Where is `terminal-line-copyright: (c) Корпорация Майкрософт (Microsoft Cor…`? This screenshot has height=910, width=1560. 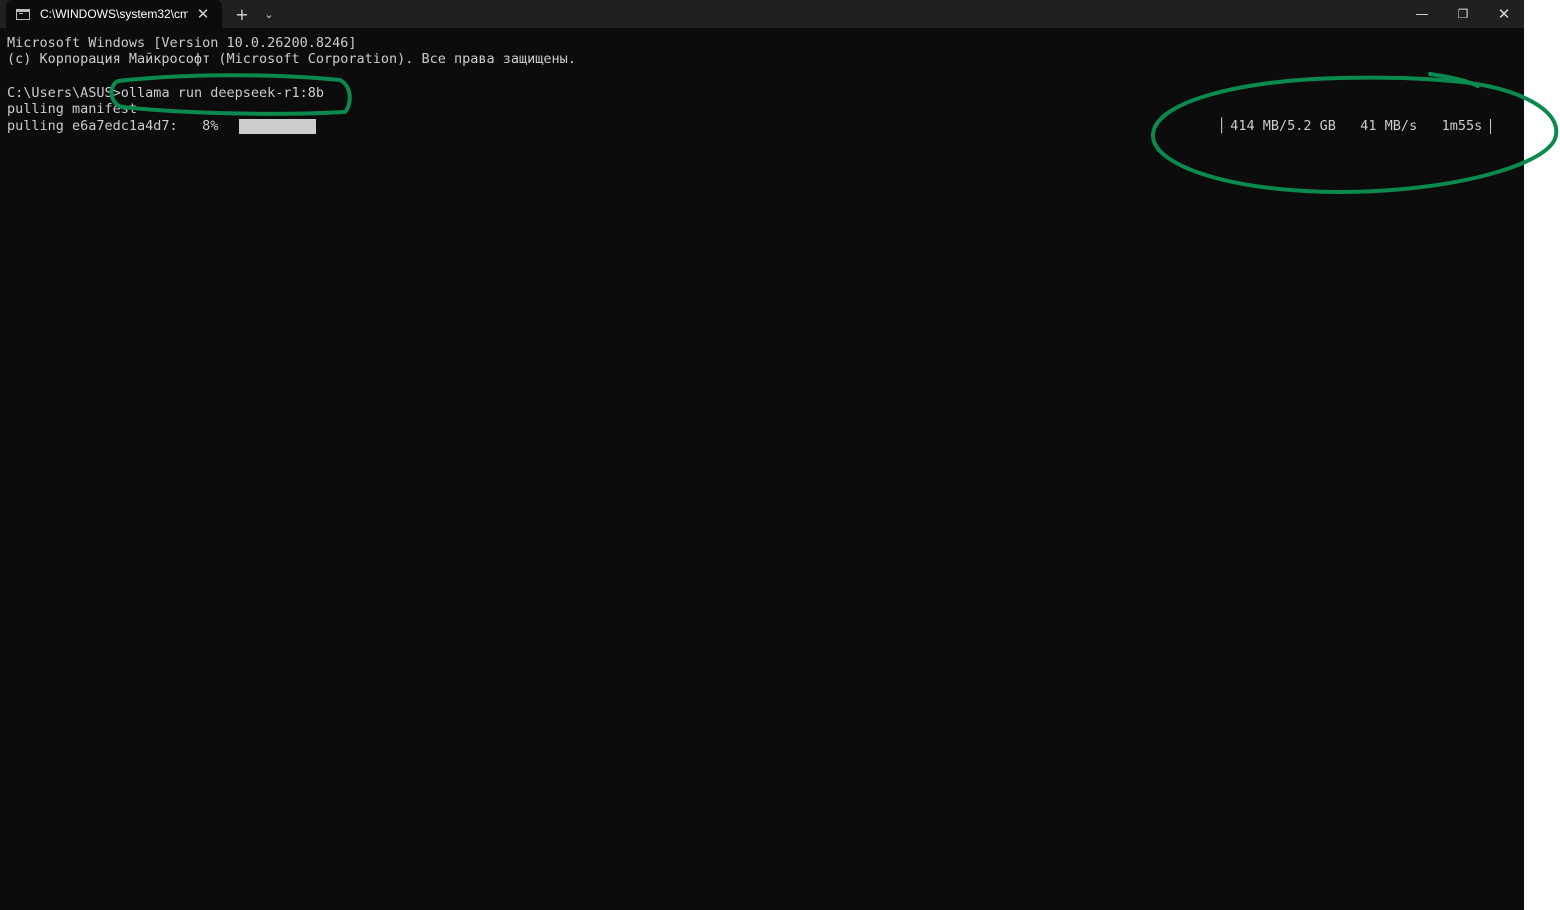 terminal-line-copyright: (c) Корпорация Майкрософт (Microsoft Cor… is located at coordinates (291, 59).